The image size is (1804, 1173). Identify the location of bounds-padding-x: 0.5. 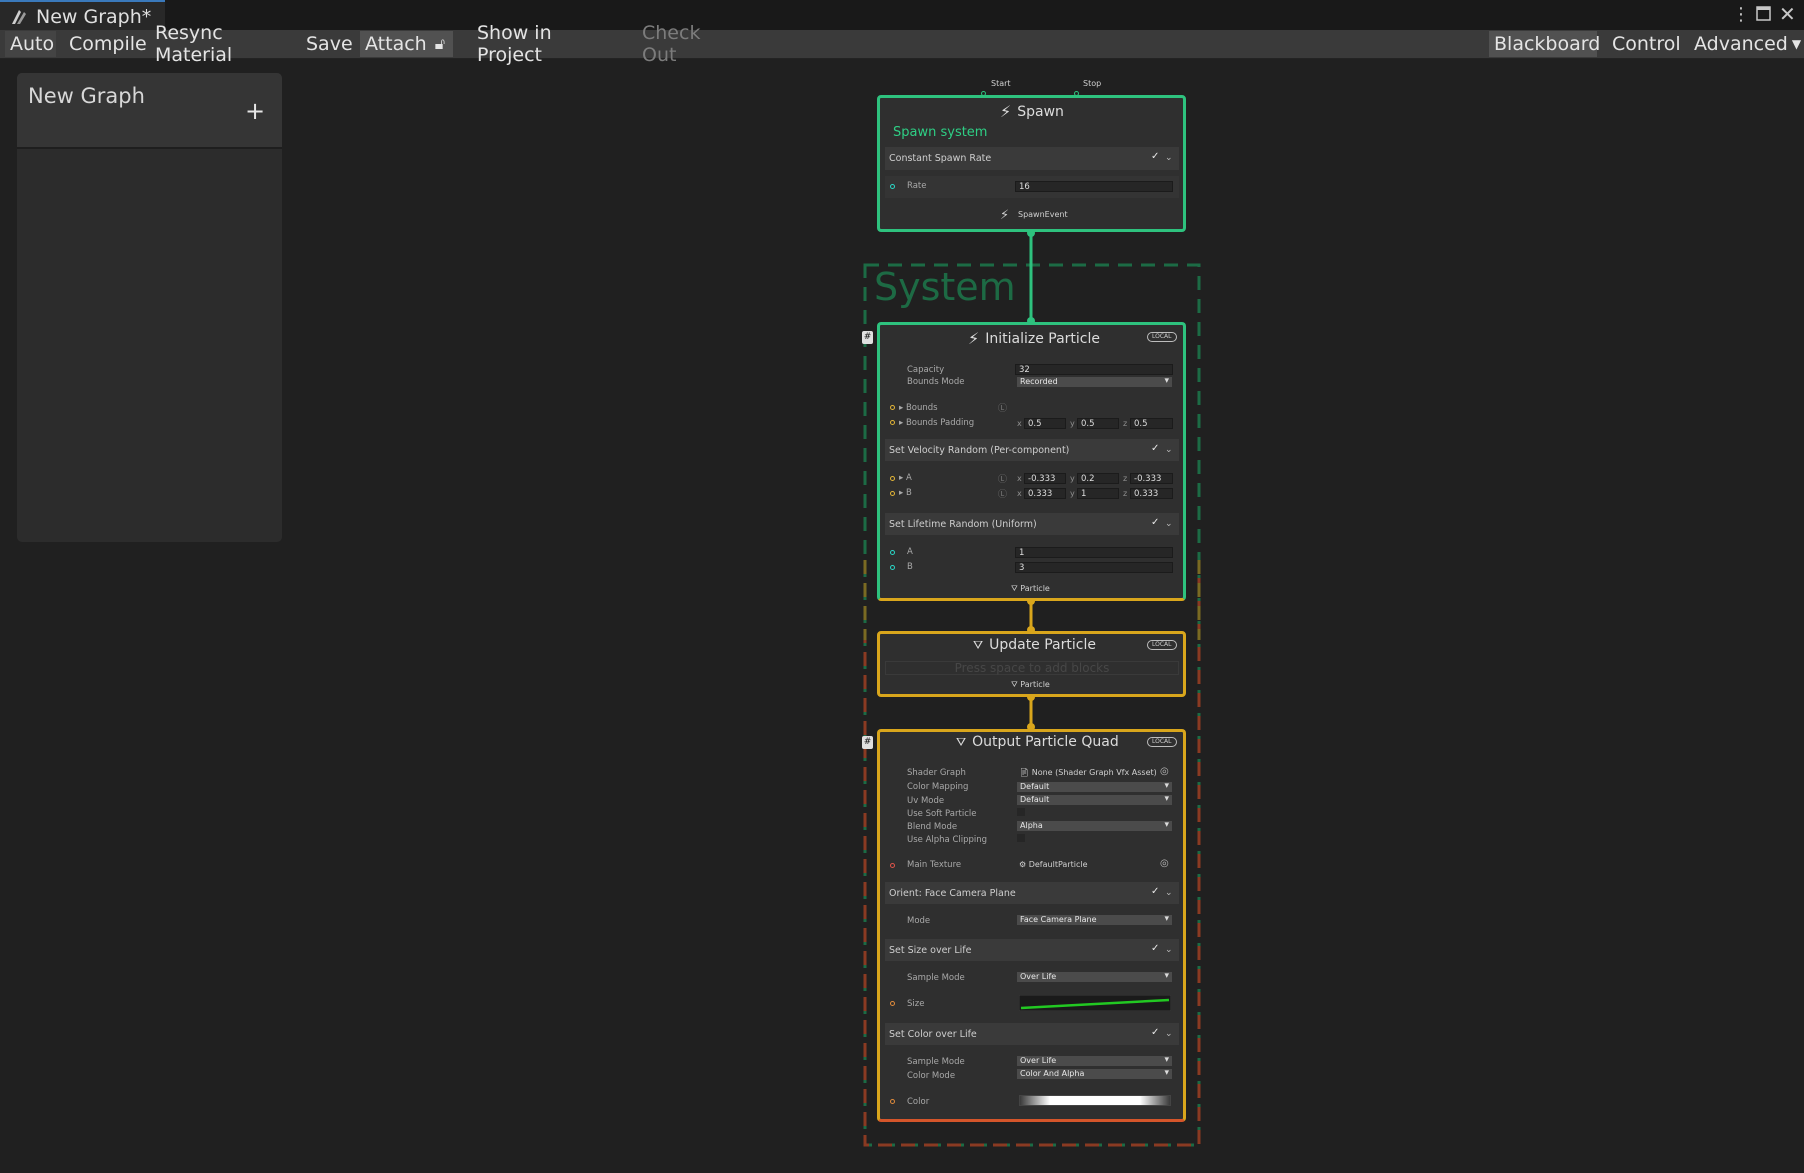
(1045, 423).